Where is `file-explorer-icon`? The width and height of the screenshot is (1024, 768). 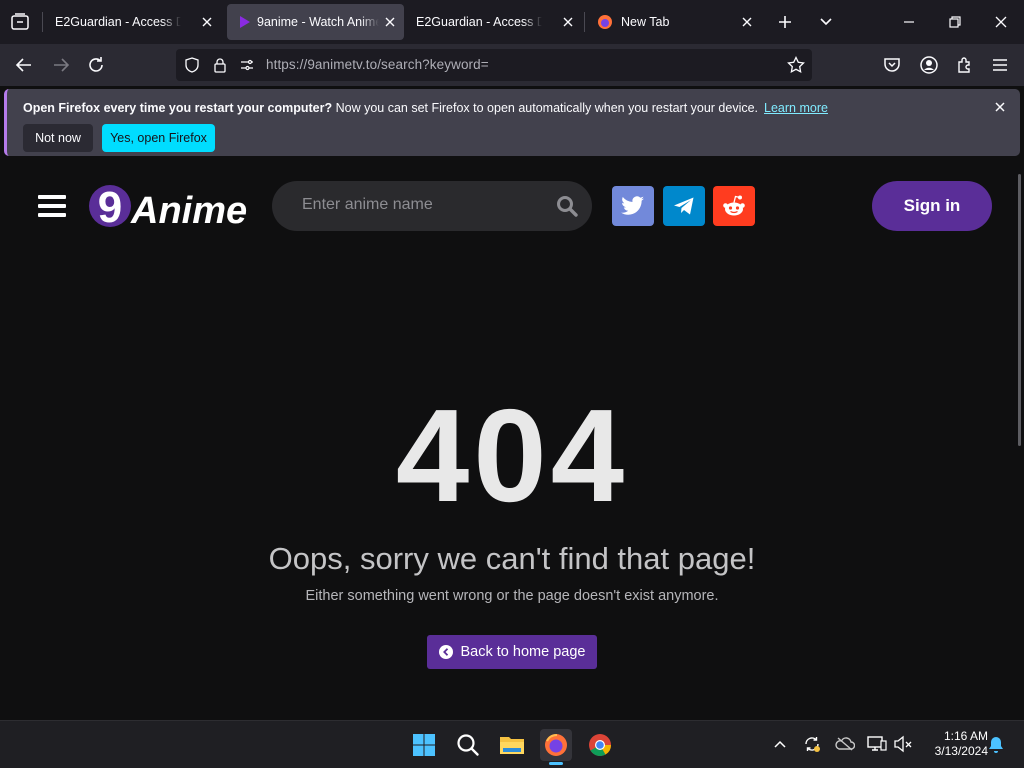 file-explorer-icon is located at coordinates (512, 745).